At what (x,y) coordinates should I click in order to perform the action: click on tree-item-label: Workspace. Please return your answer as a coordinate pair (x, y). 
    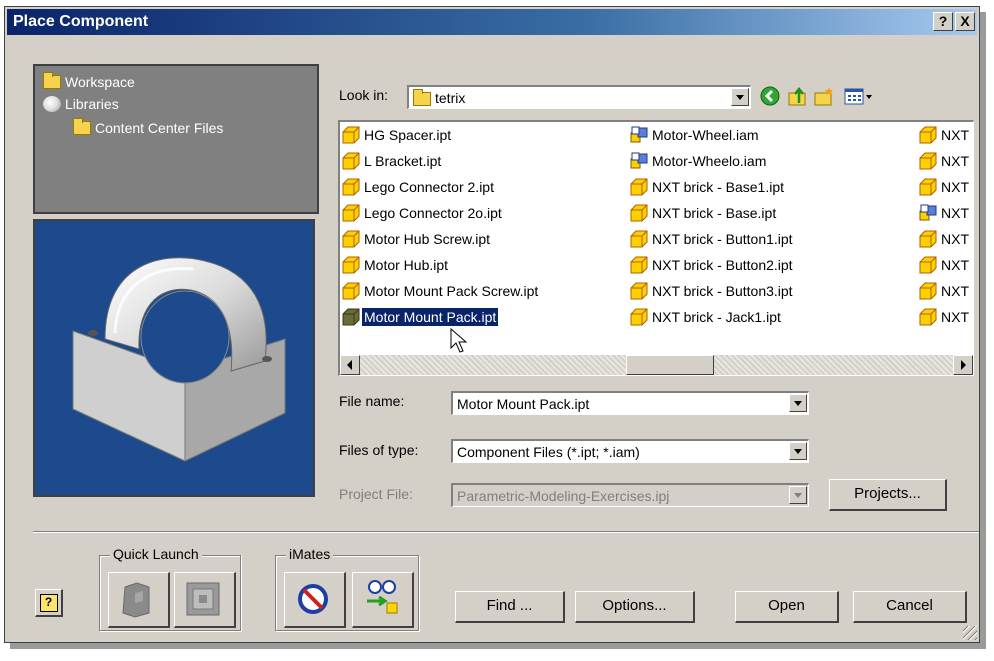
    Looking at the image, I should click on (100, 82).